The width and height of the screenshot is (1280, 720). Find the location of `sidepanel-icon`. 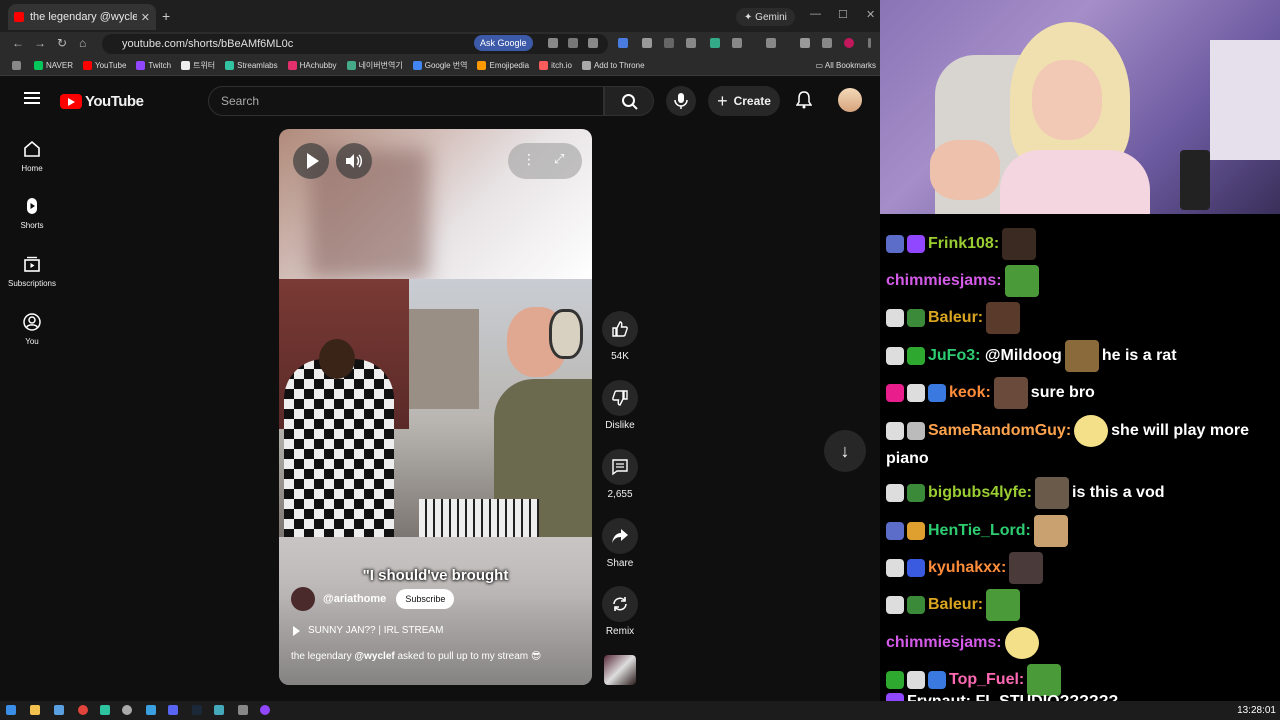

sidepanel-icon is located at coordinates (771, 43).